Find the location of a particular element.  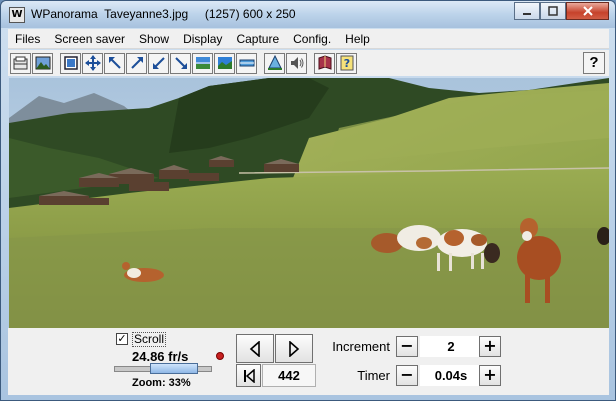

next-button is located at coordinates (294, 348).